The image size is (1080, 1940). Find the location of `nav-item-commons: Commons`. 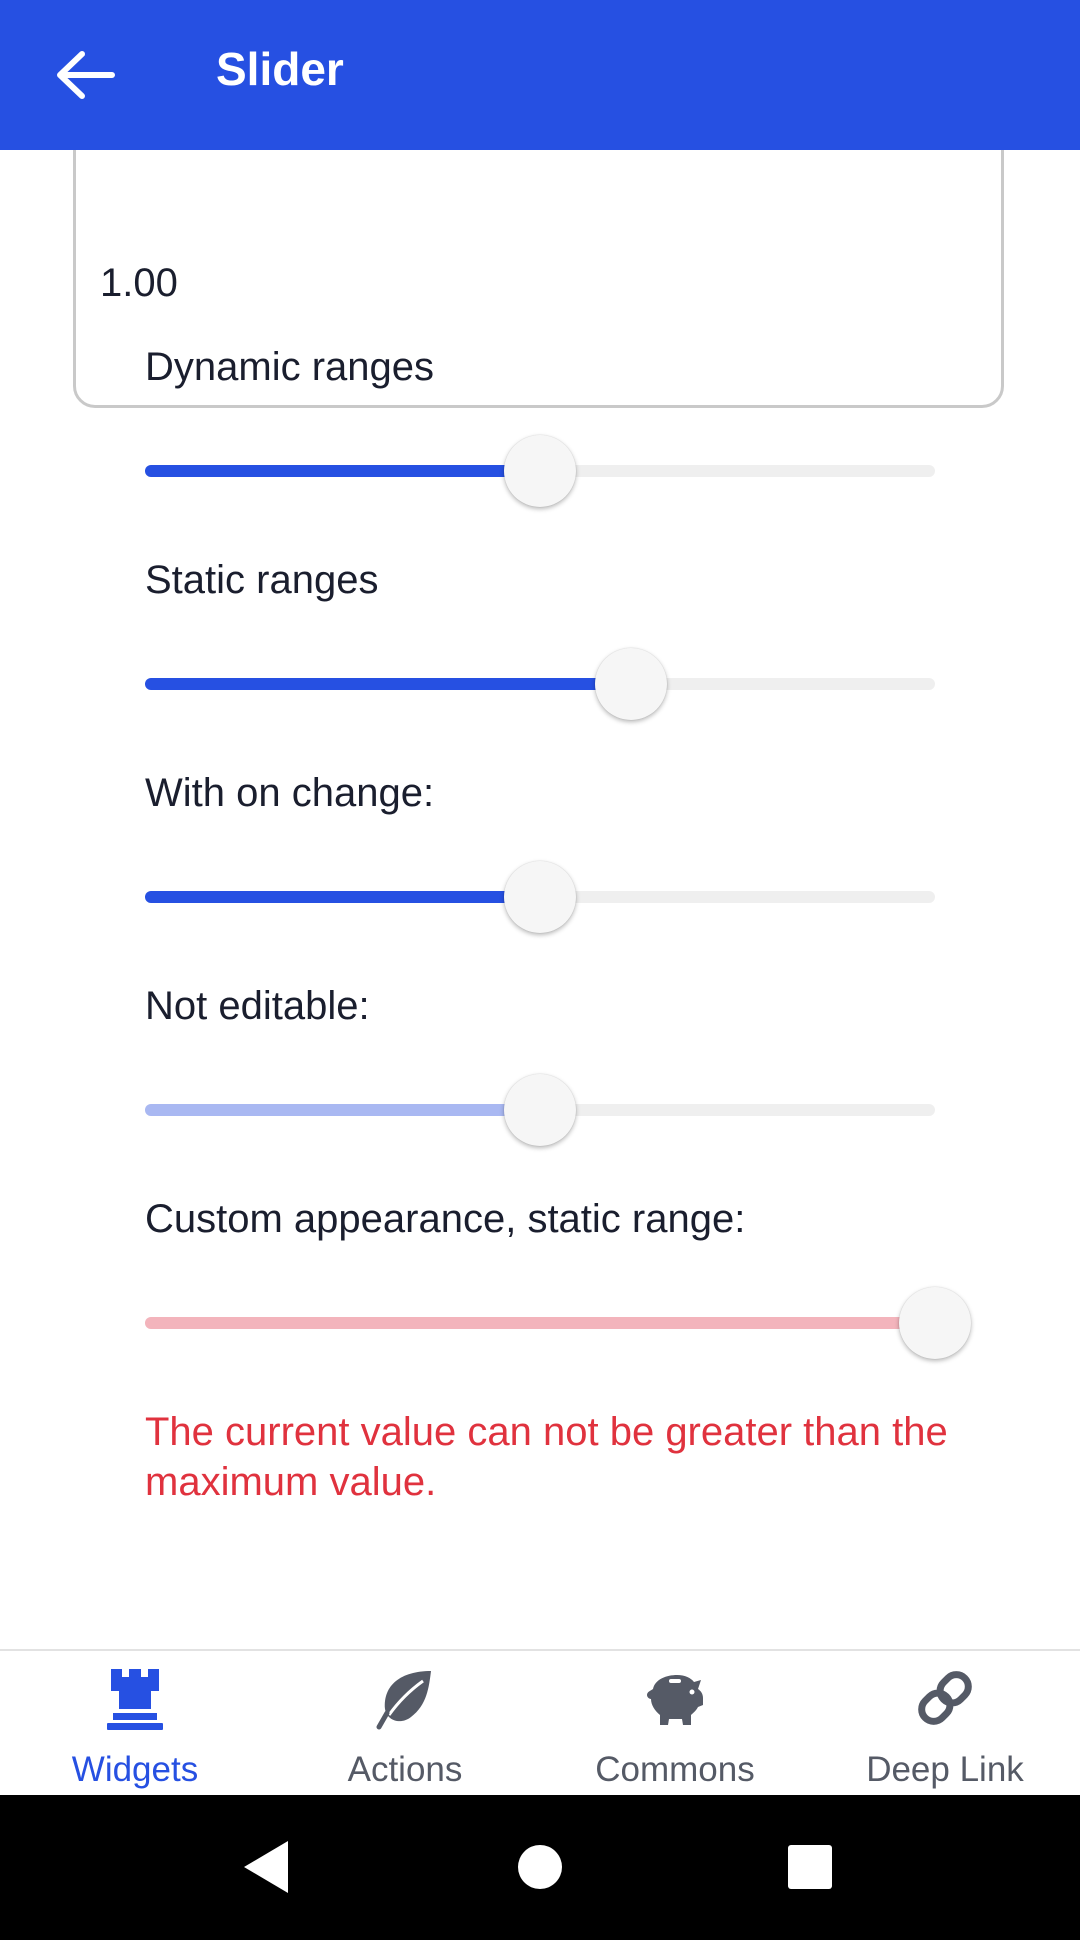

nav-item-commons: Commons is located at coordinates (675, 1724).